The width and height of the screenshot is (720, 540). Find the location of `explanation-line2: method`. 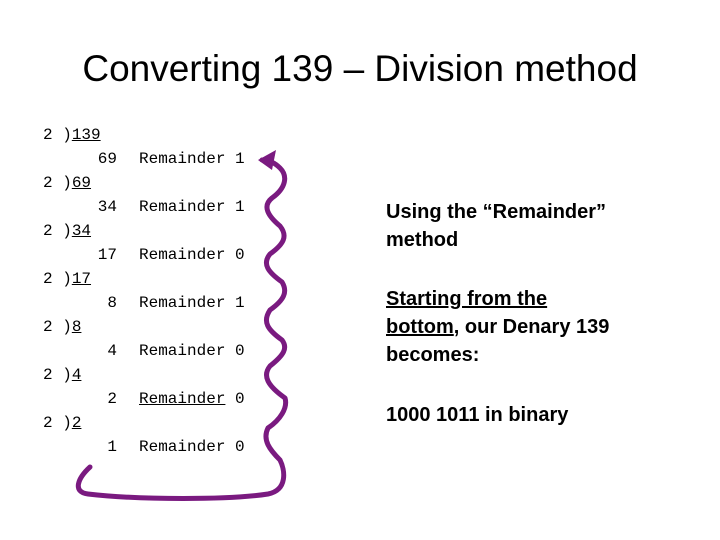

explanation-line2: method is located at coordinates (422, 240).